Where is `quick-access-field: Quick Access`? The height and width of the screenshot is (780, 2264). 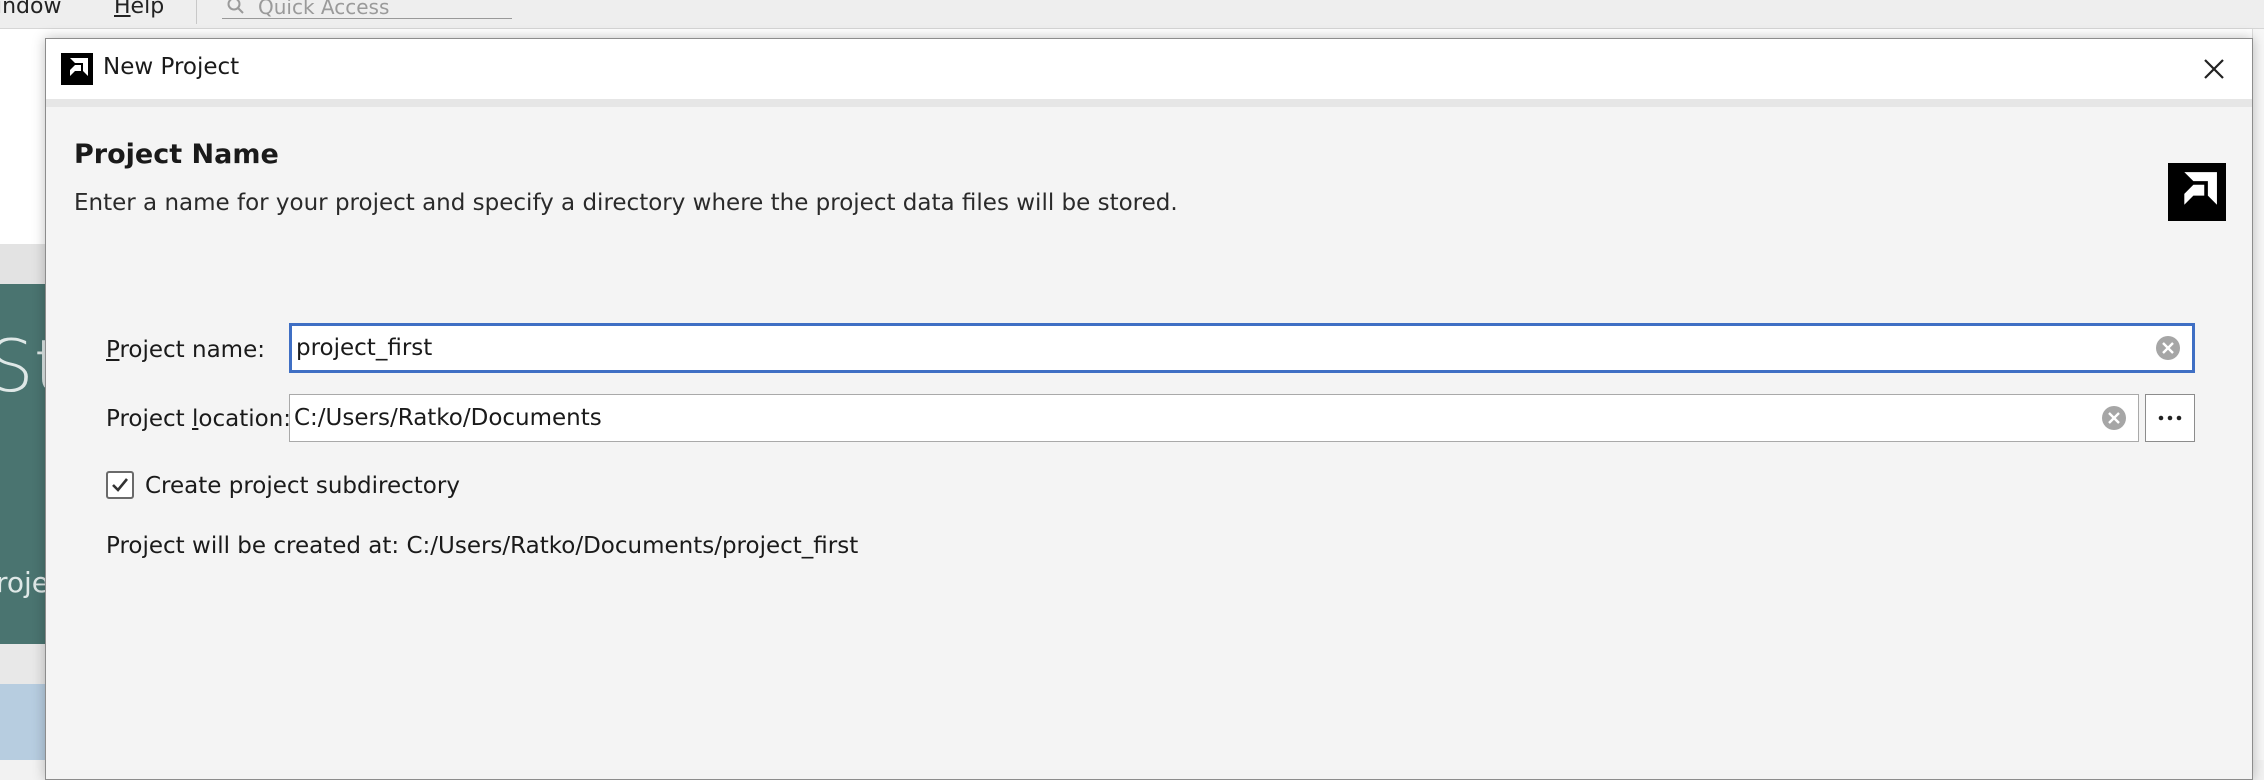 quick-access-field: Quick Access is located at coordinates (367, 9).